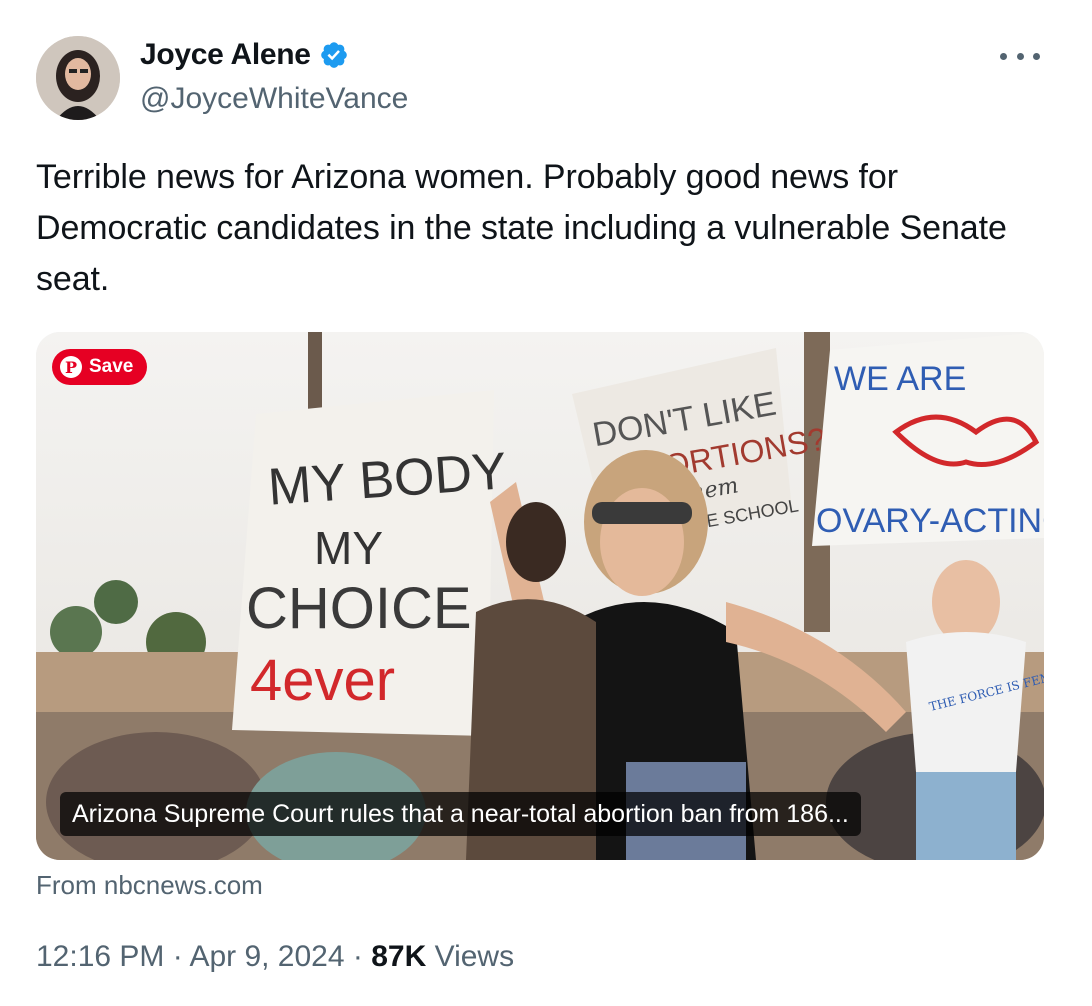 This screenshot has width=1092, height=1006. I want to click on more-options-icon, so click(1020, 56).